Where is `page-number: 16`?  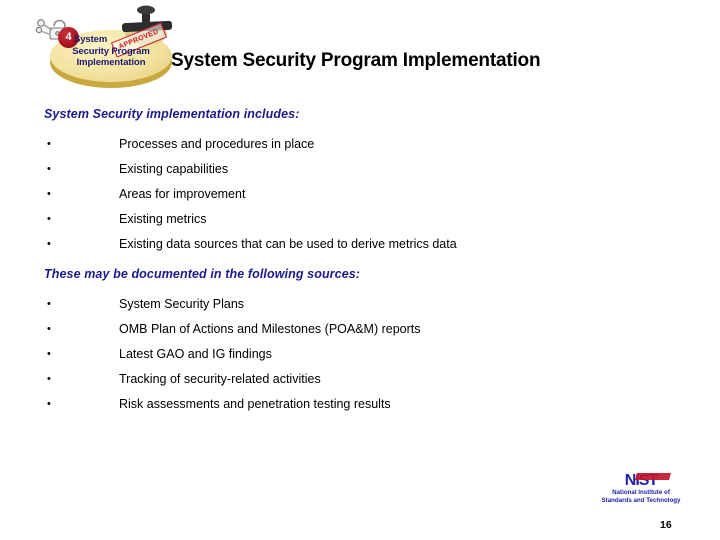 page-number: 16 is located at coordinates (666, 525).